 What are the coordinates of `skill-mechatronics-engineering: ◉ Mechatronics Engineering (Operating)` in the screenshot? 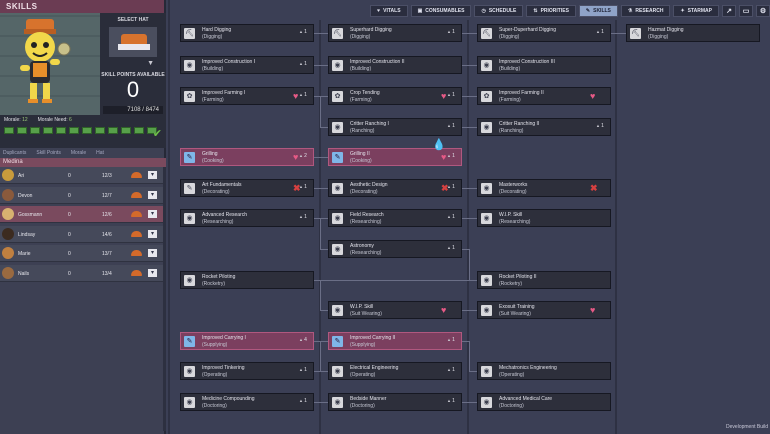 It's located at (544, 371).